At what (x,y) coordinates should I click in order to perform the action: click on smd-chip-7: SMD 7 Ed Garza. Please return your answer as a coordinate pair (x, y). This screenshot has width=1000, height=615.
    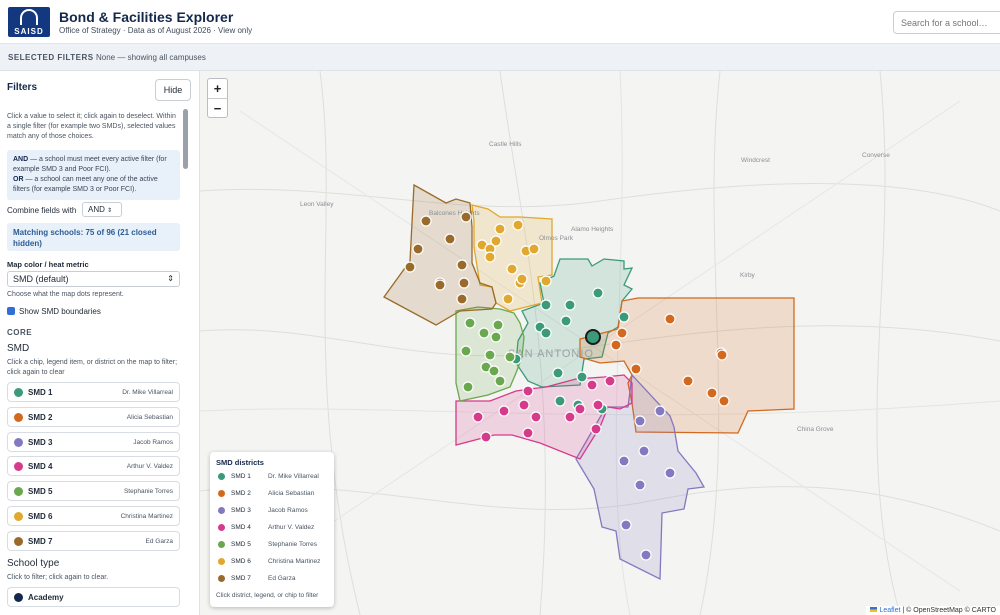
    Looking at the image, I should click on (93, 540).